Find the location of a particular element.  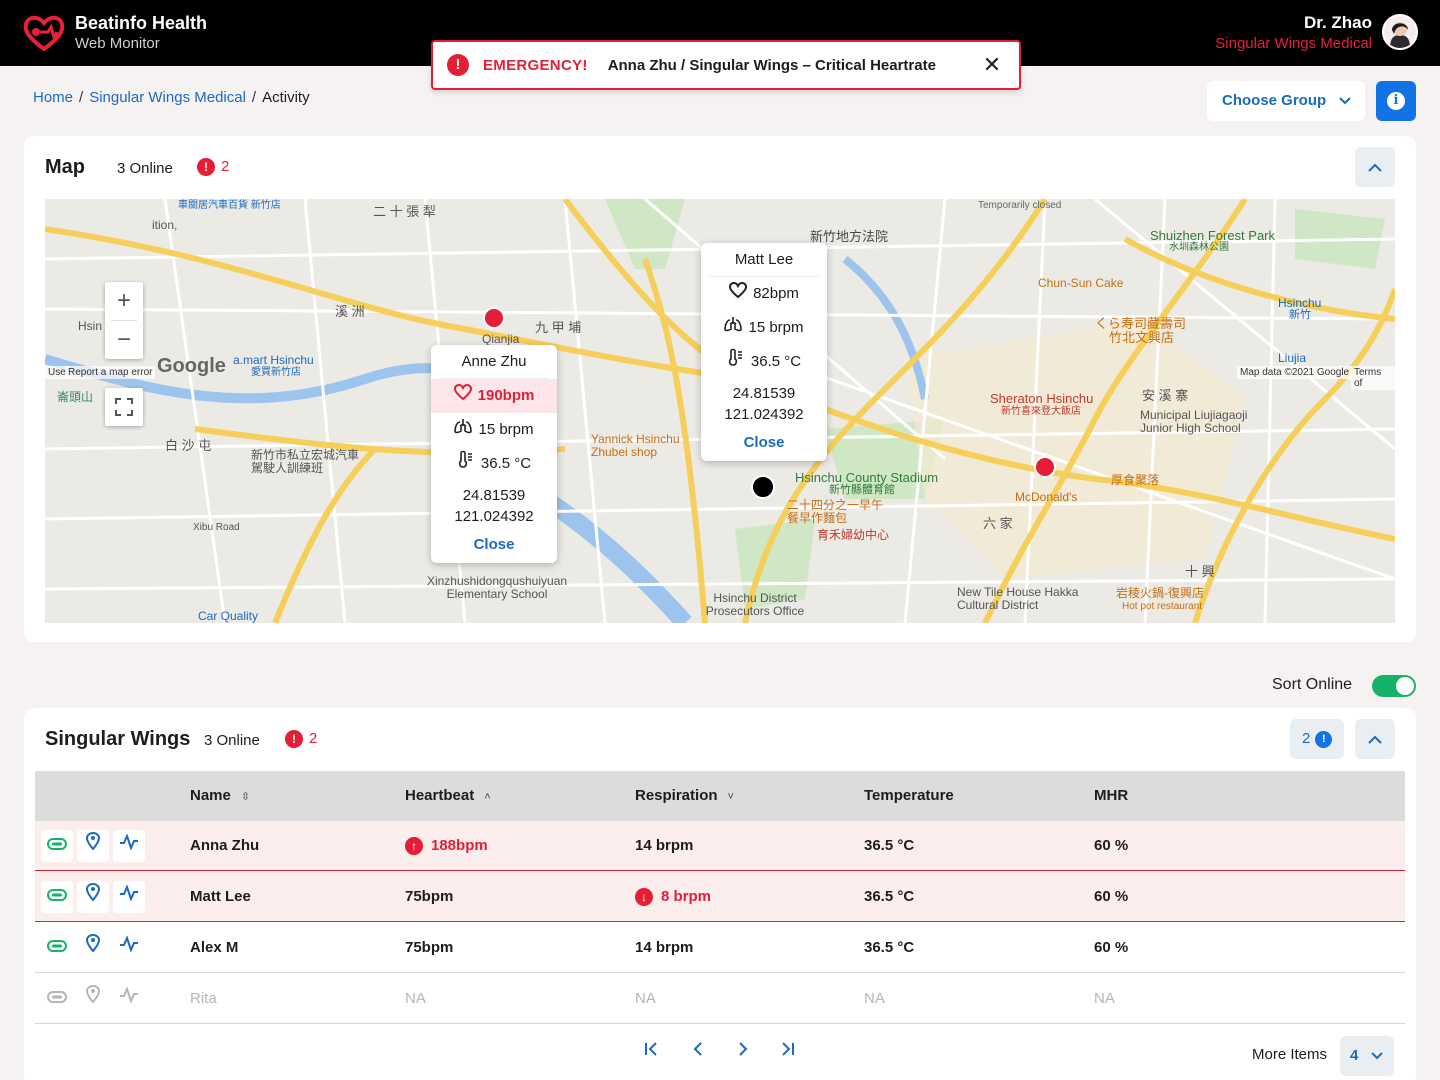

group-alert-number: 2 is located at coordinates (313, 738).